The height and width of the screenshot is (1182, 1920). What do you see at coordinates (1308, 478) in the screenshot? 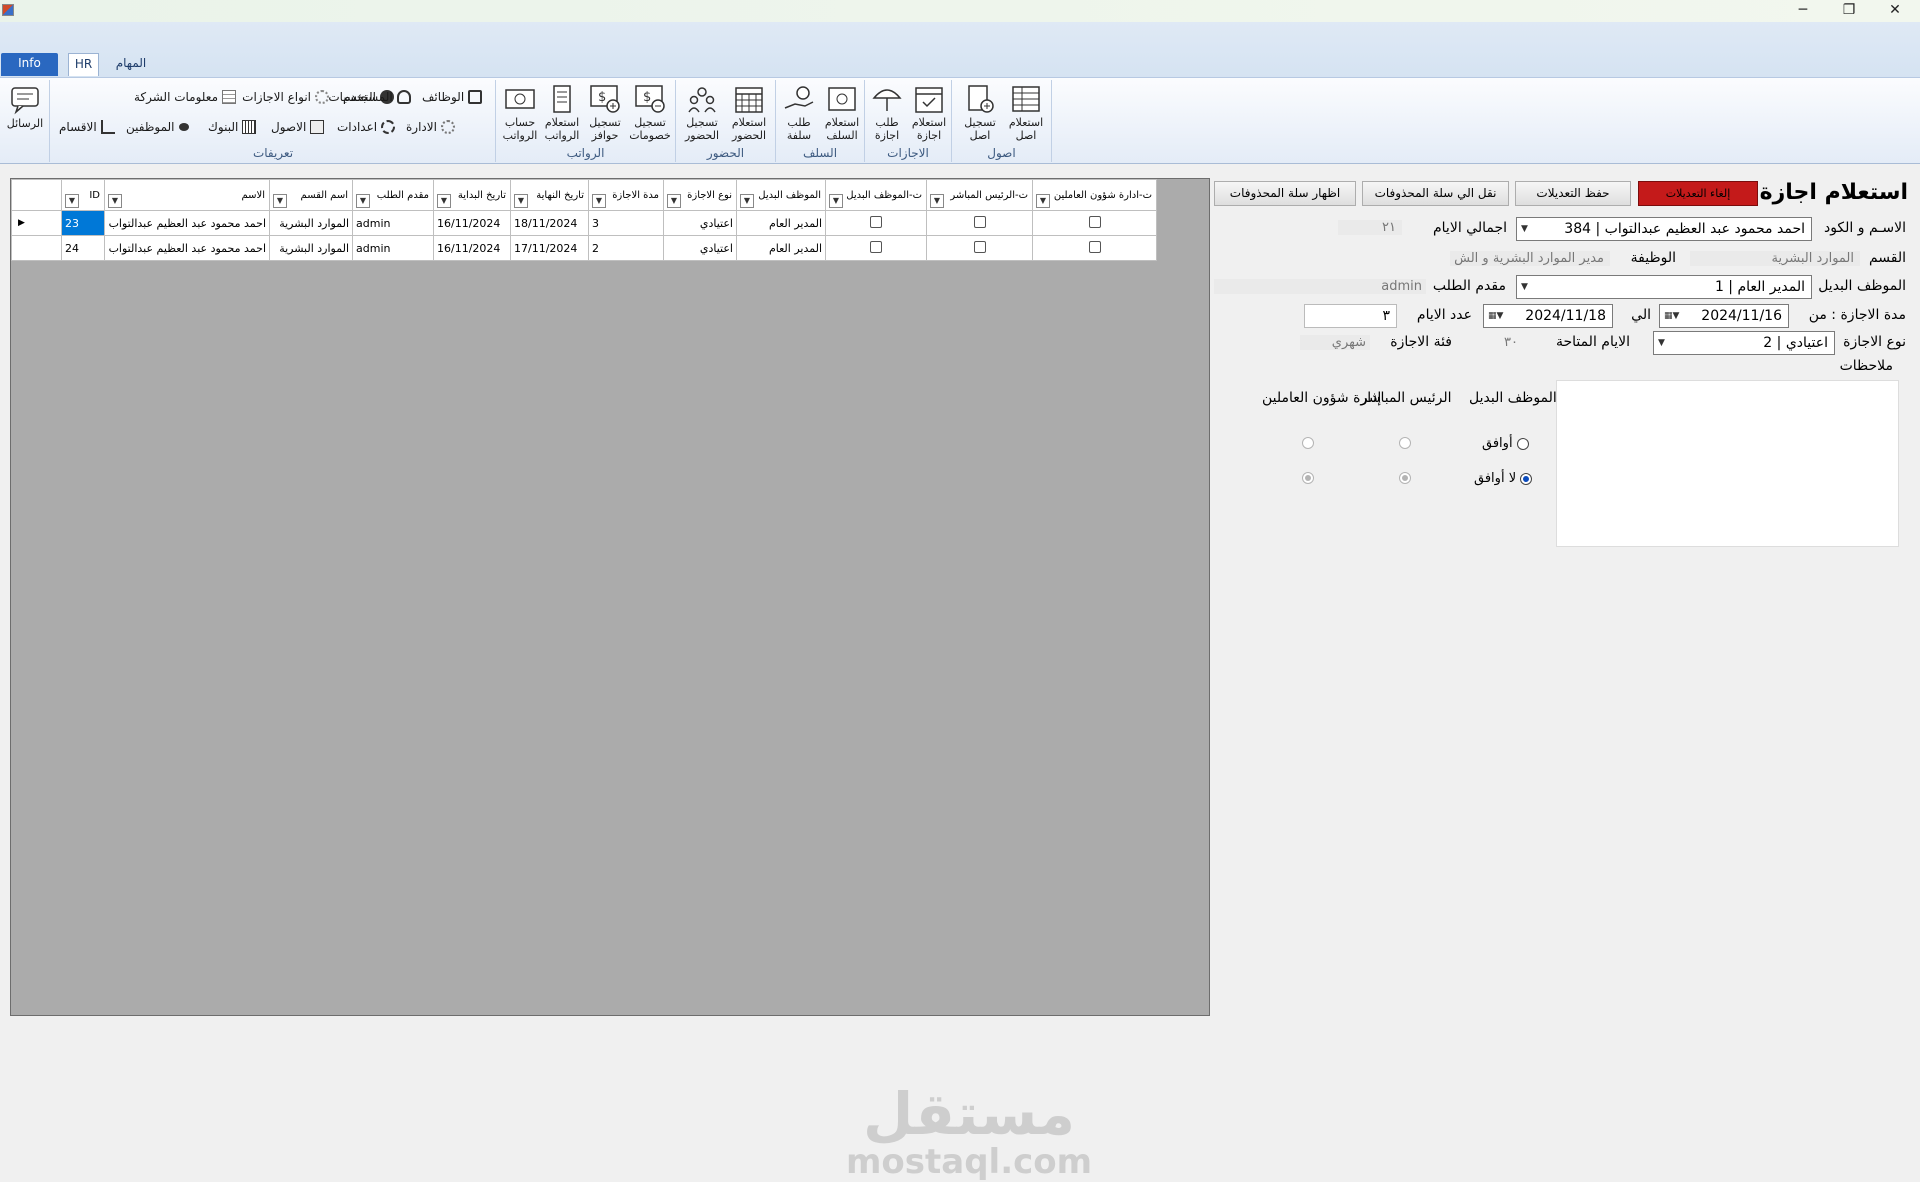
I see `hr-disagree-radio` at bounding box center [1308, 478].